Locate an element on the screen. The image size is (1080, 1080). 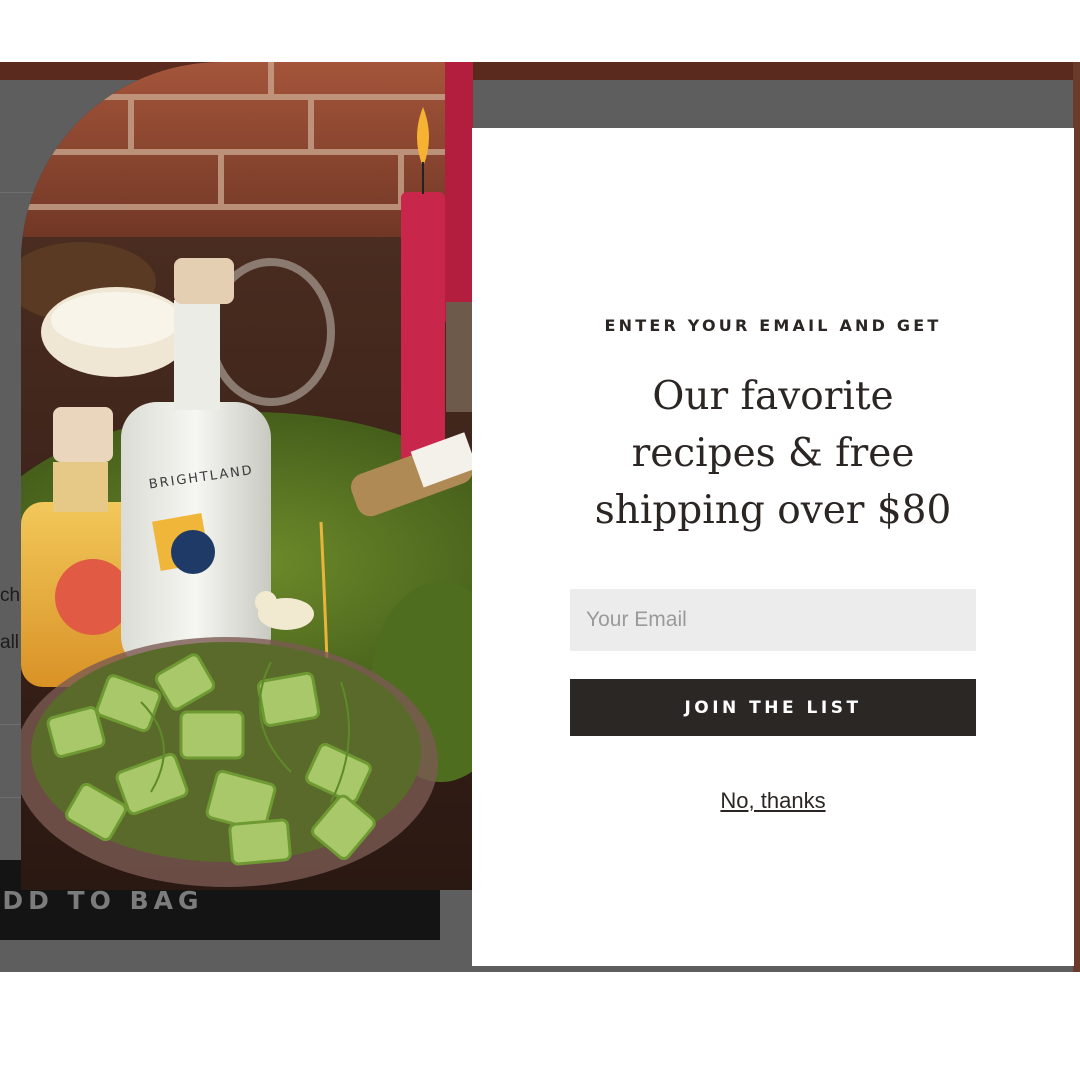
background-image-edge is located at coordinates (1076, 517).